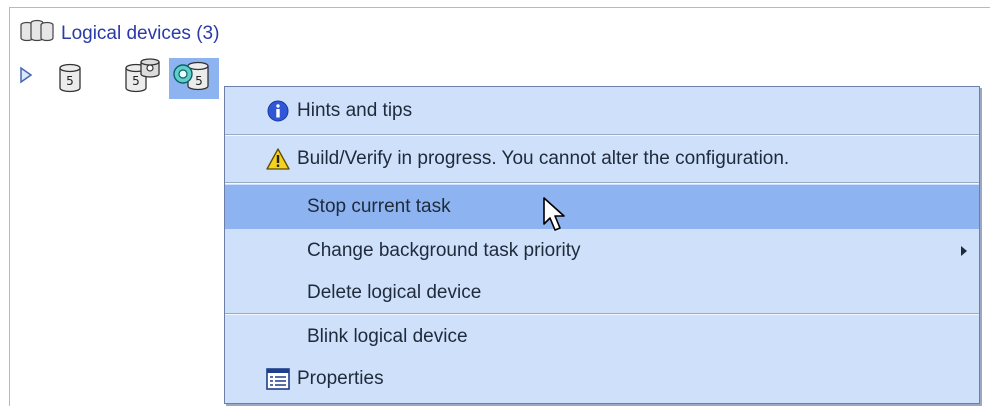  Describe the element at coordinates (394, 292) in the screenshot. I see `menu-item-label: Delete logical device` at that location.